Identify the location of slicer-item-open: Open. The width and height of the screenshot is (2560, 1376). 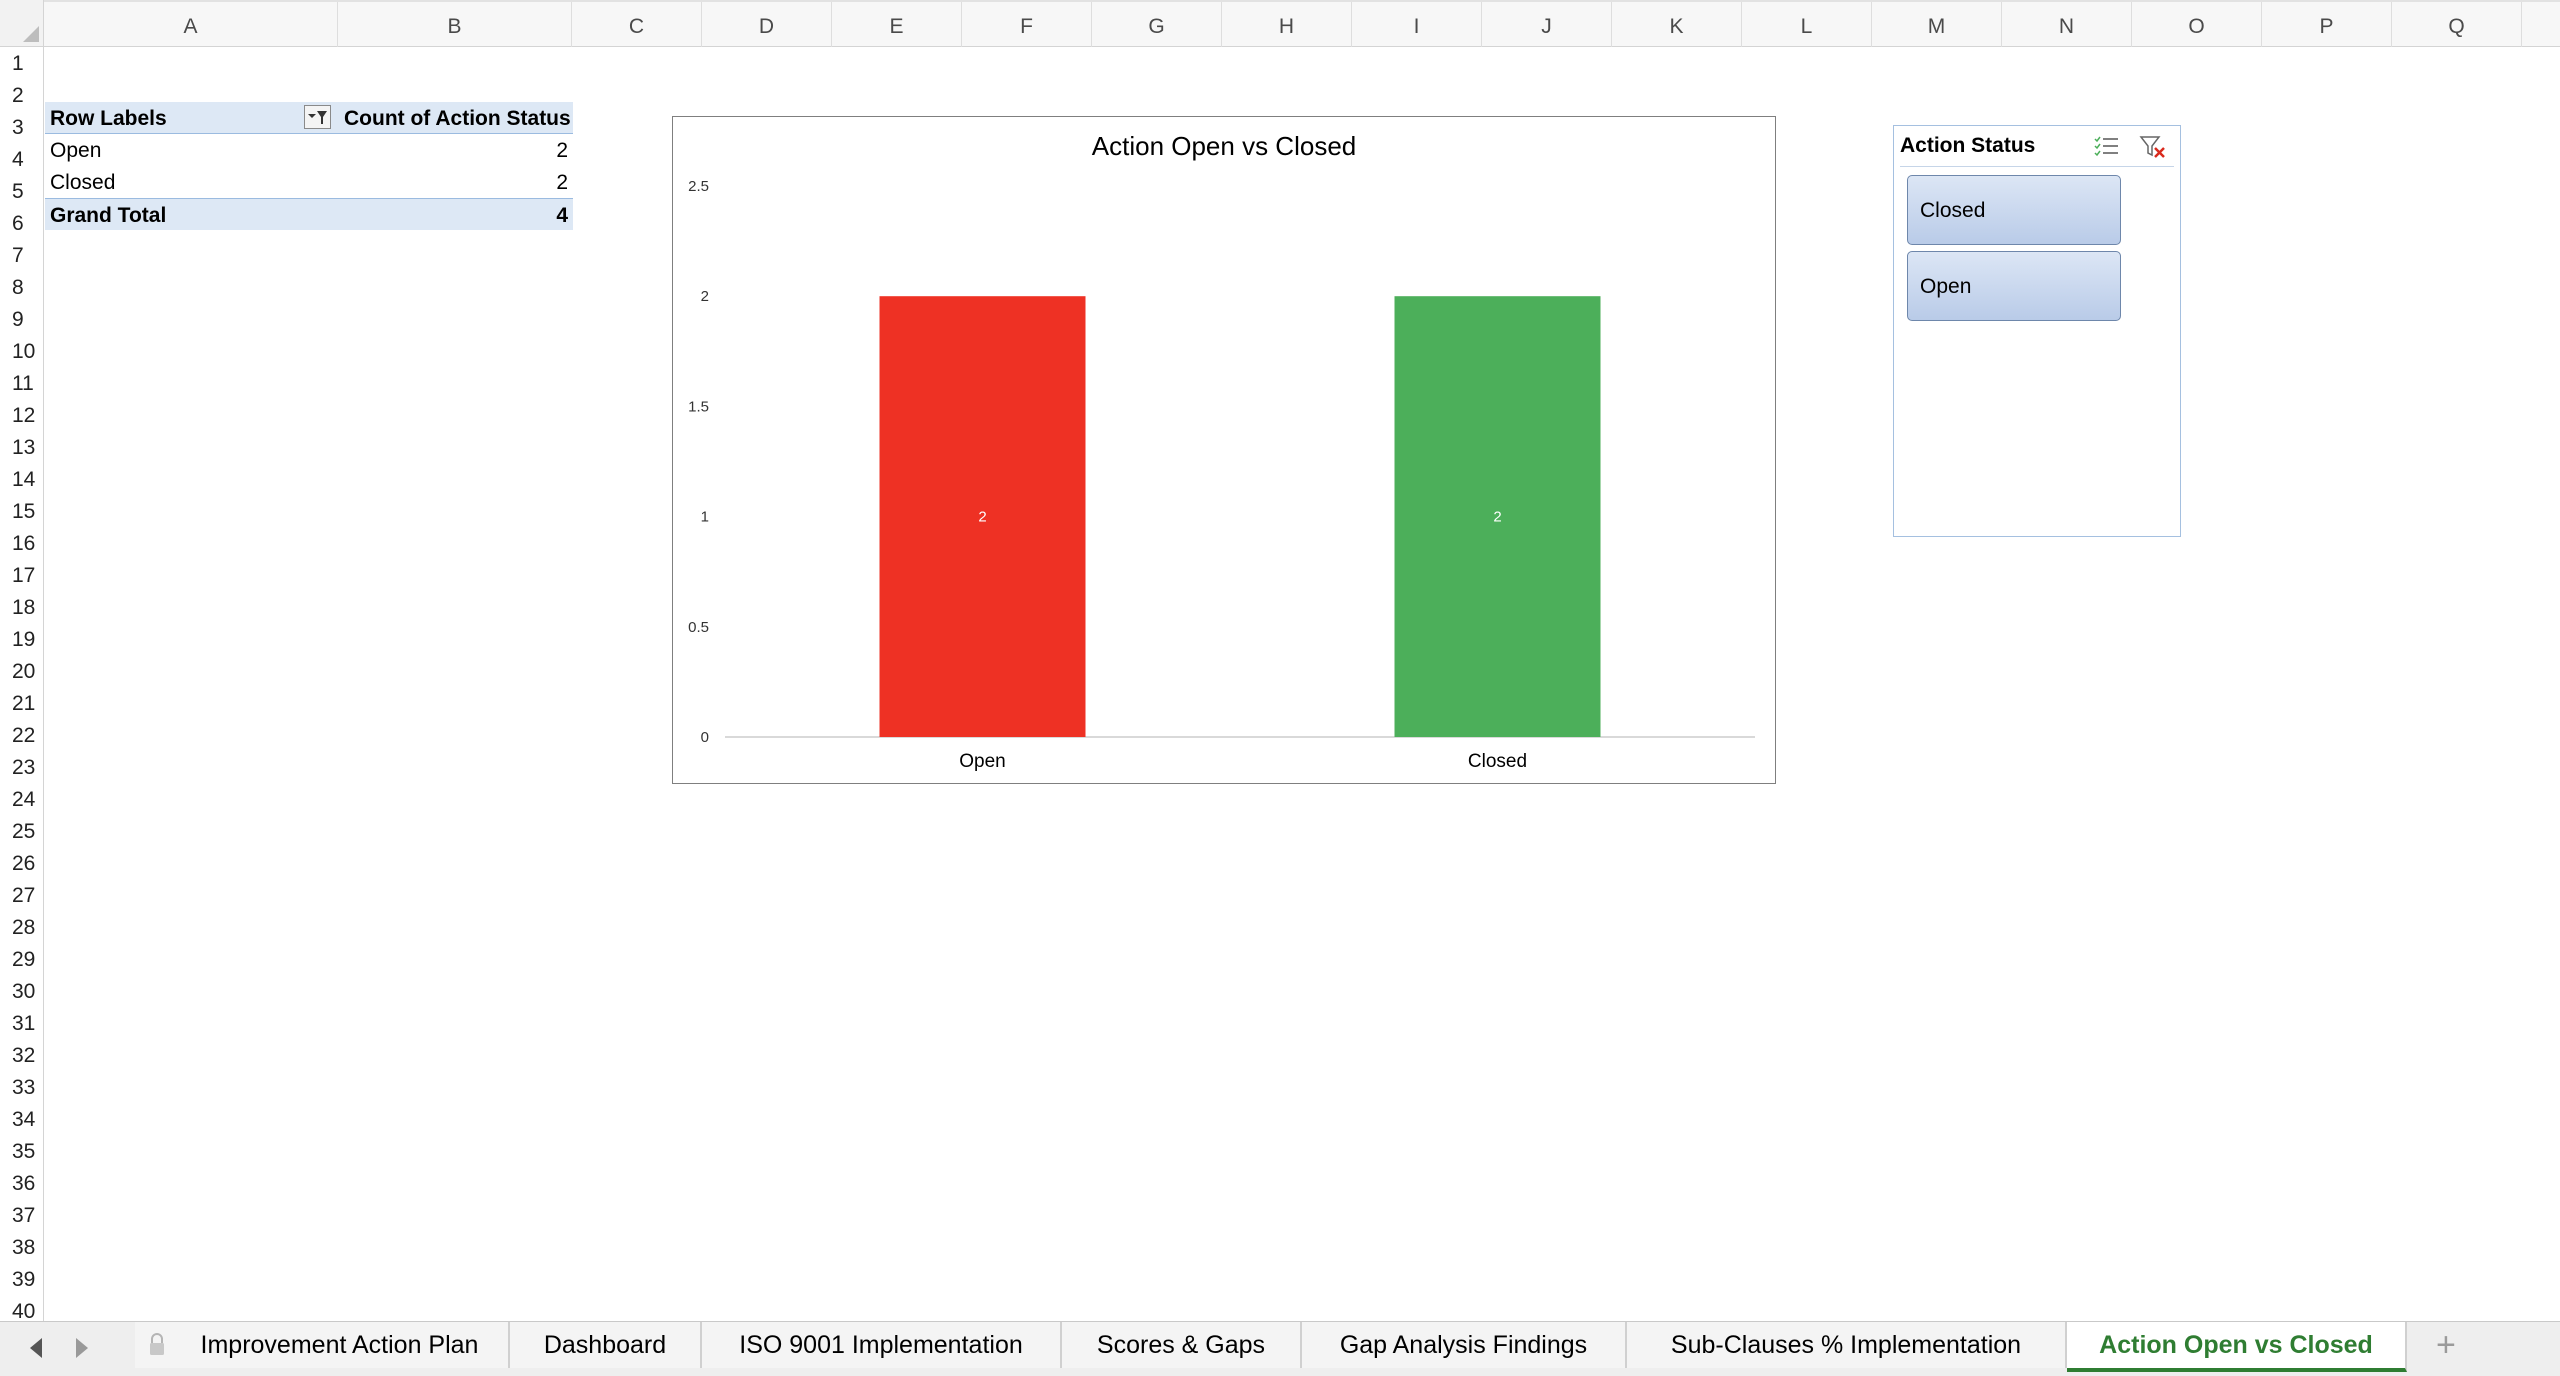
(2014, 286).